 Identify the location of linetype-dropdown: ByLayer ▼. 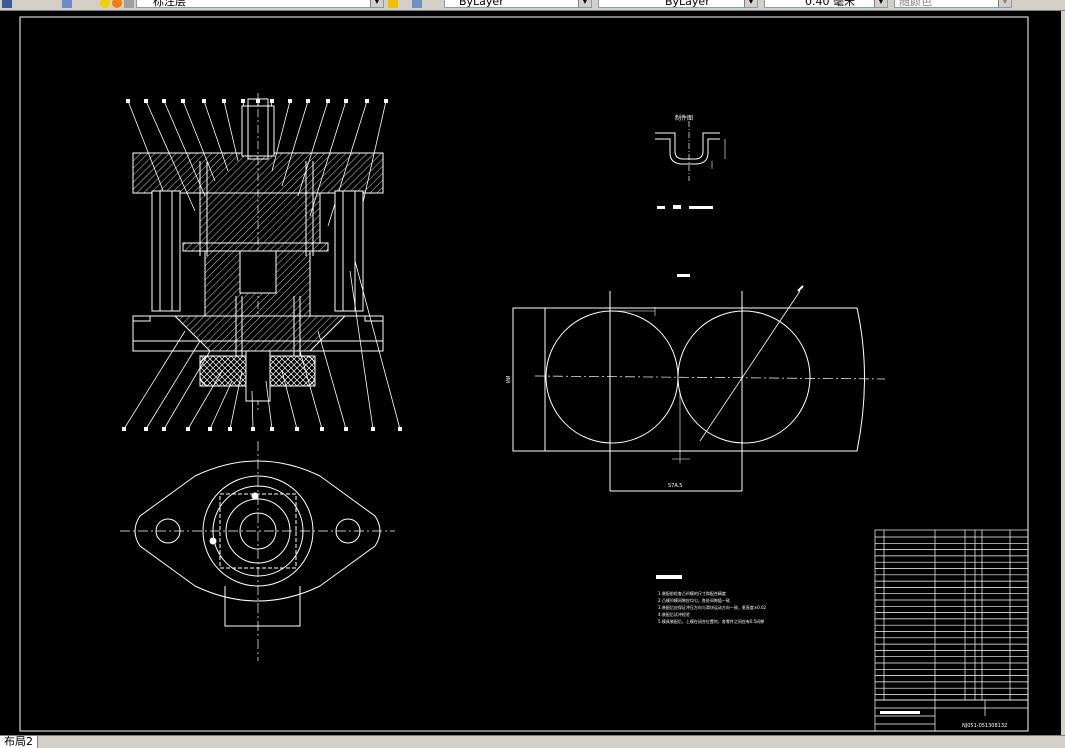
(678, 4).